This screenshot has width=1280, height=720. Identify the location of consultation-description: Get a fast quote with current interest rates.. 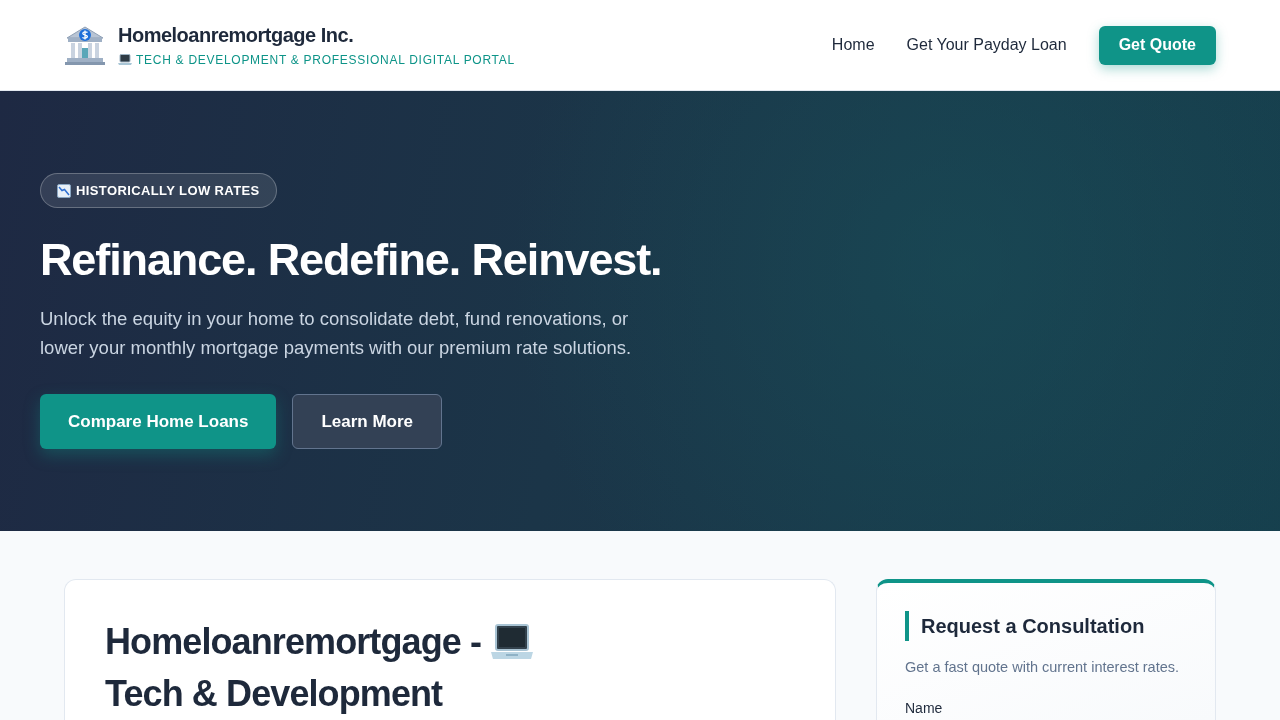
(1043, 667).